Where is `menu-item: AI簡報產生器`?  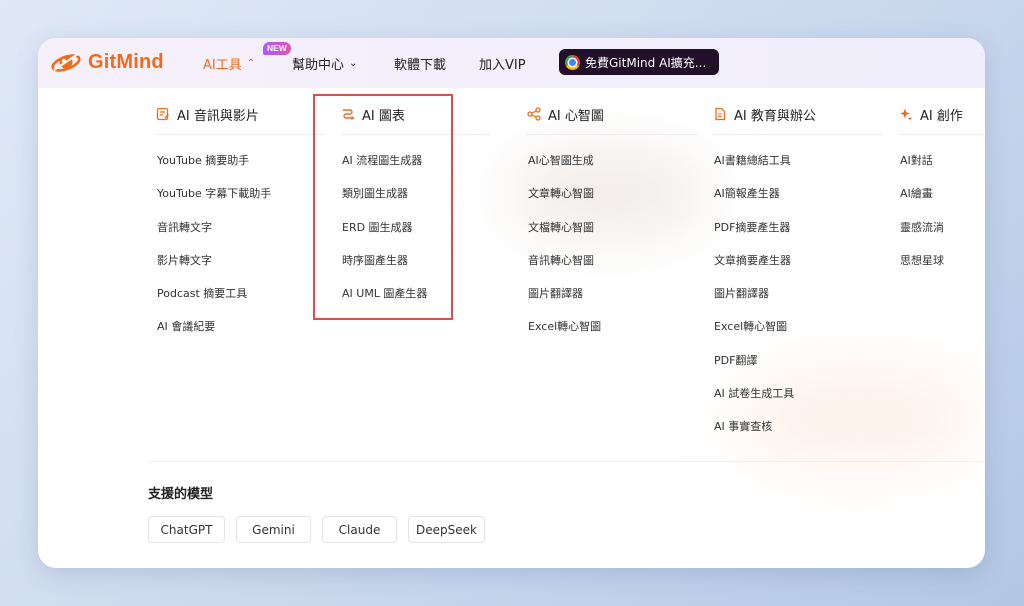 menu-item: AI簡報產生器 is located at coordinates (754, 202).